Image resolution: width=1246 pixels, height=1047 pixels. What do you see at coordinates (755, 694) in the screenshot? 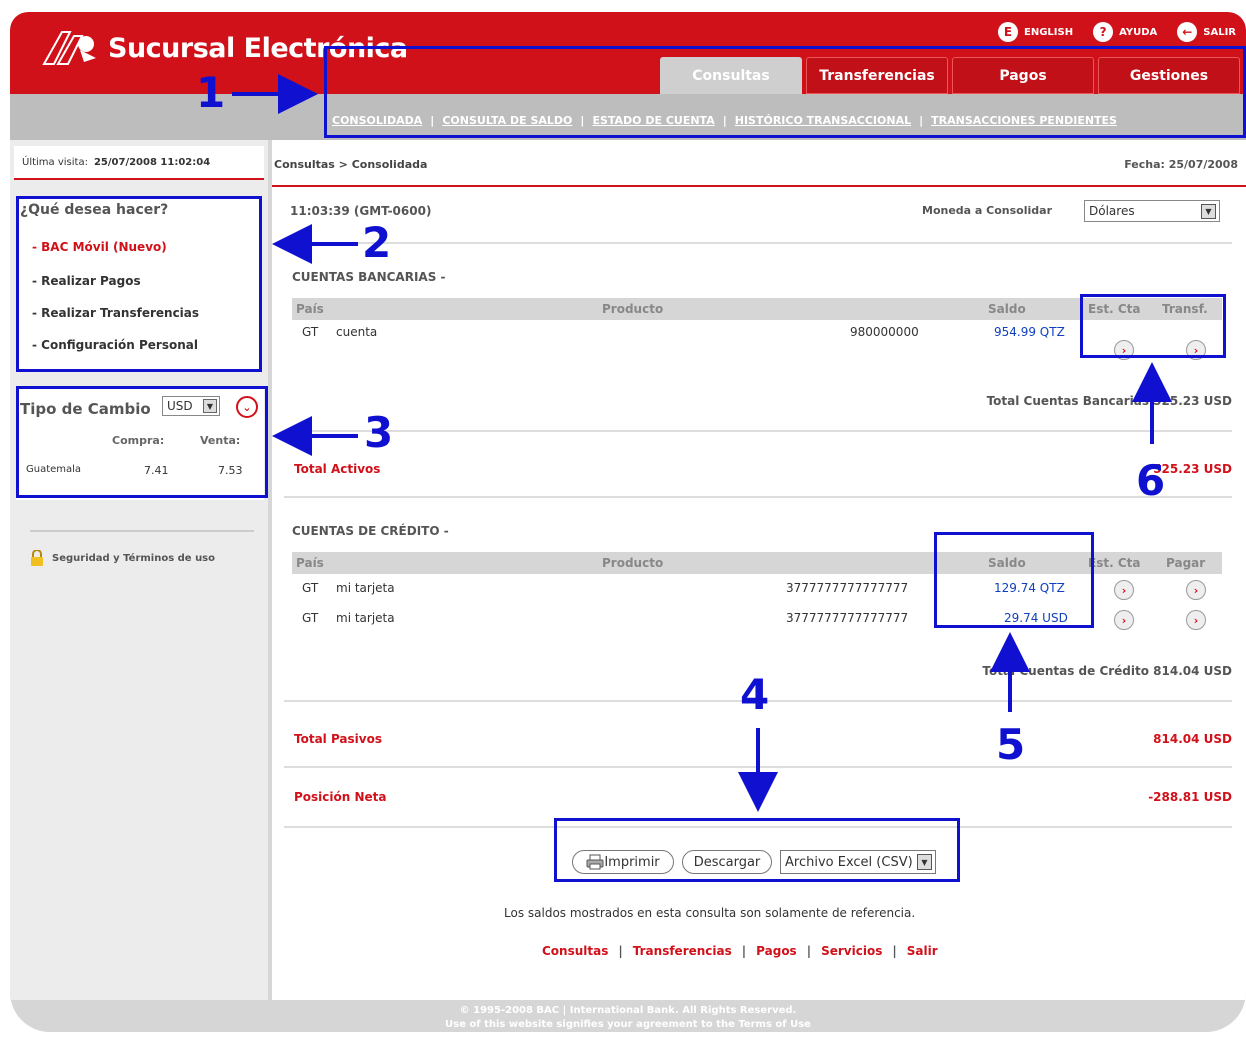
I see `annotation-number-4: 4` at bounding box center [755, 694].